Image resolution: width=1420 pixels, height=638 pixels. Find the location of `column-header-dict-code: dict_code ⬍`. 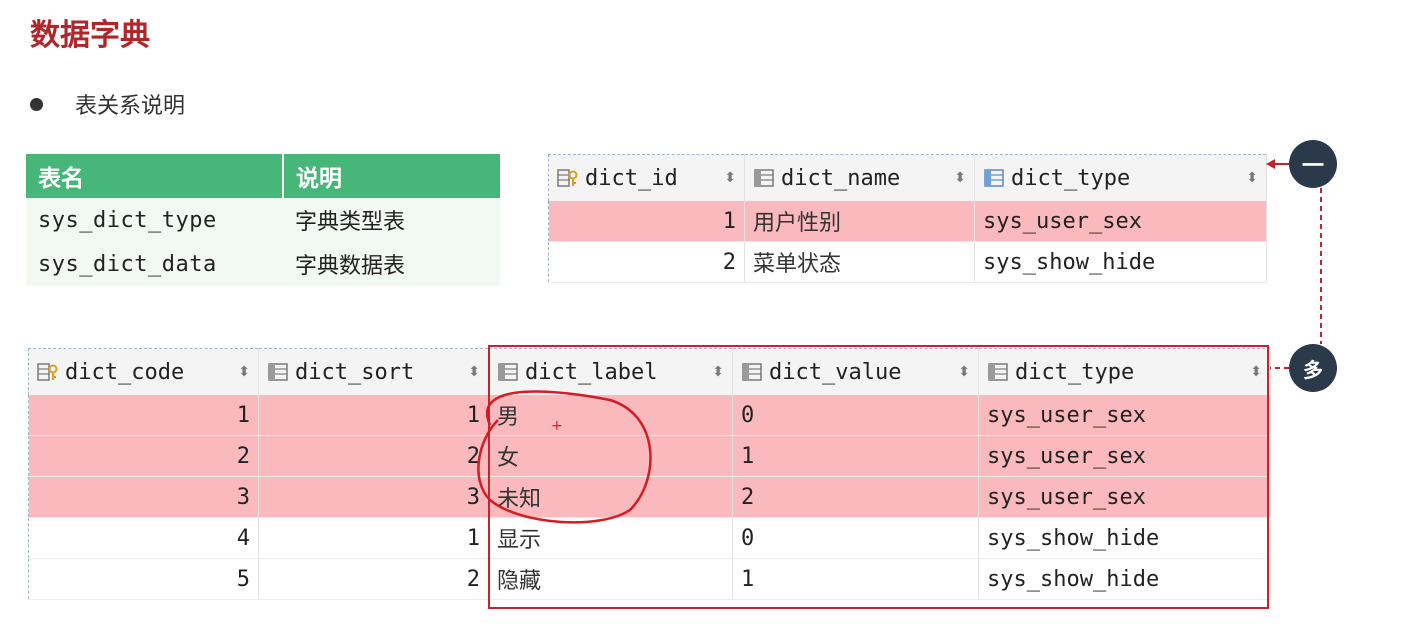

column-header-dict-code: dict_code ⬍ is located at coordinates (143, 371).